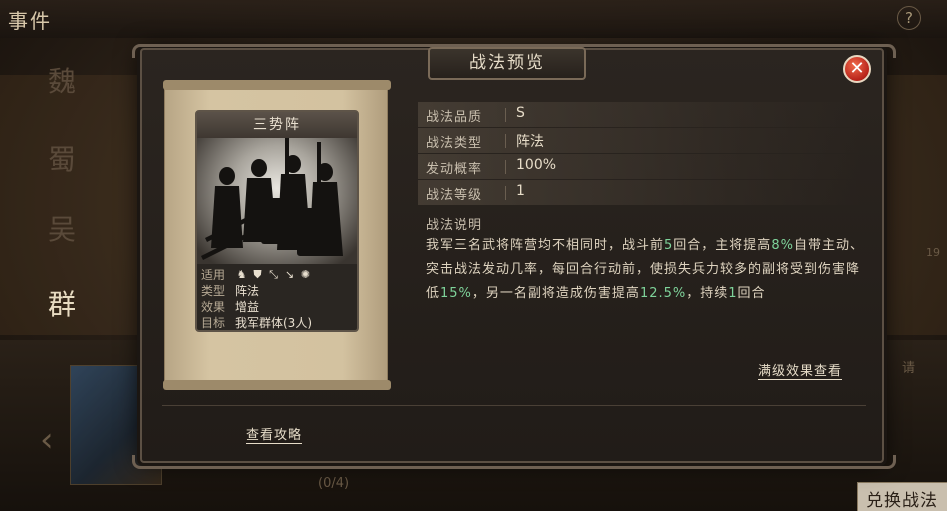  I want to click on tactic-card-art, so click(277, 201).